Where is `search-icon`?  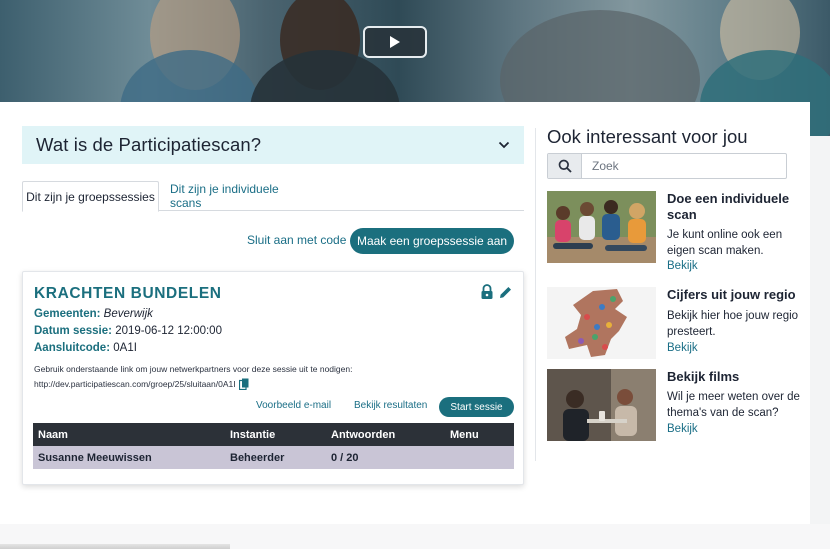 search-icon is located at coordinates (565, 166).